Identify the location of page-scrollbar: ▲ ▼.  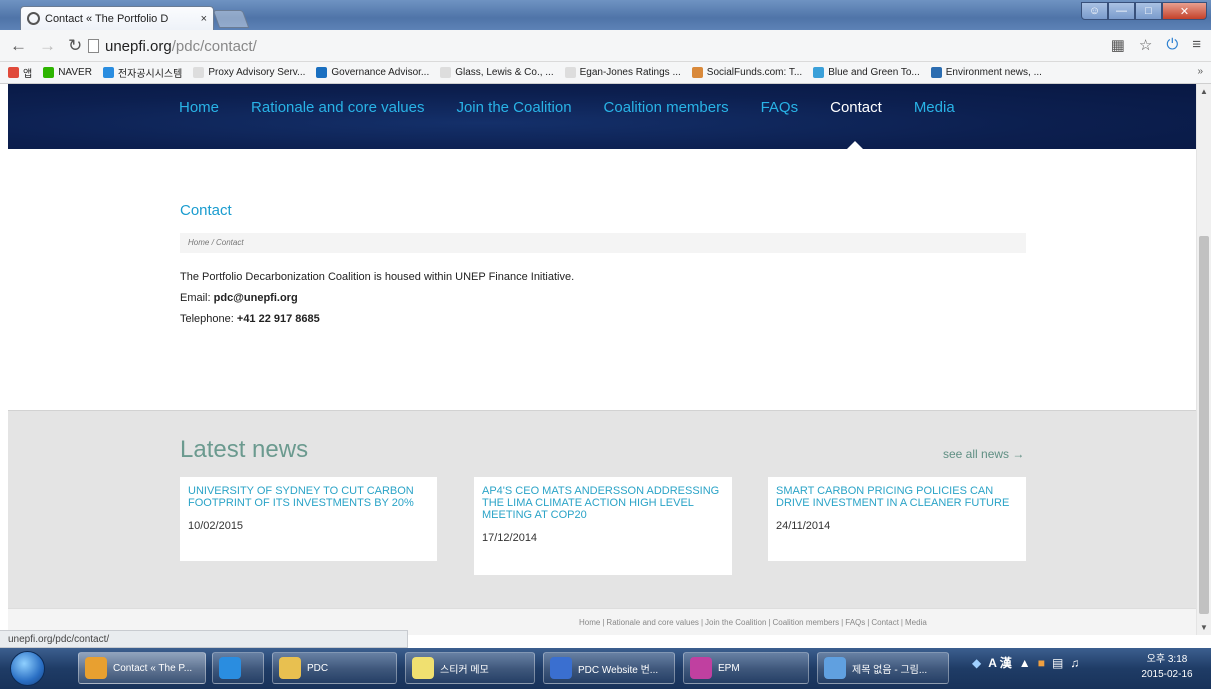
(1203, 359).